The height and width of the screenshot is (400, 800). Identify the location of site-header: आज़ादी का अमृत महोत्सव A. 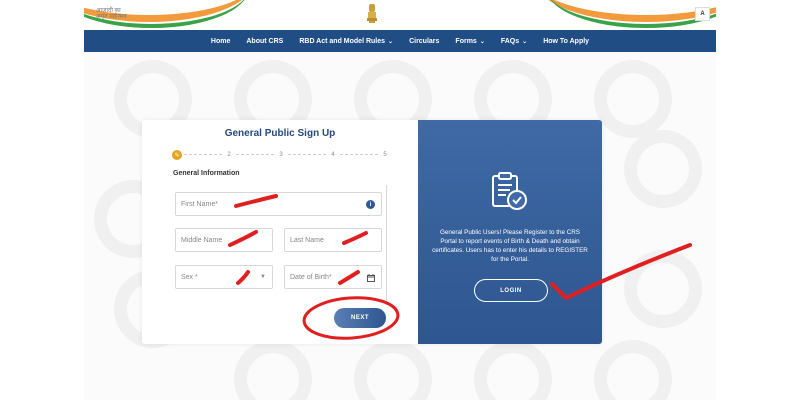
(400, 15).